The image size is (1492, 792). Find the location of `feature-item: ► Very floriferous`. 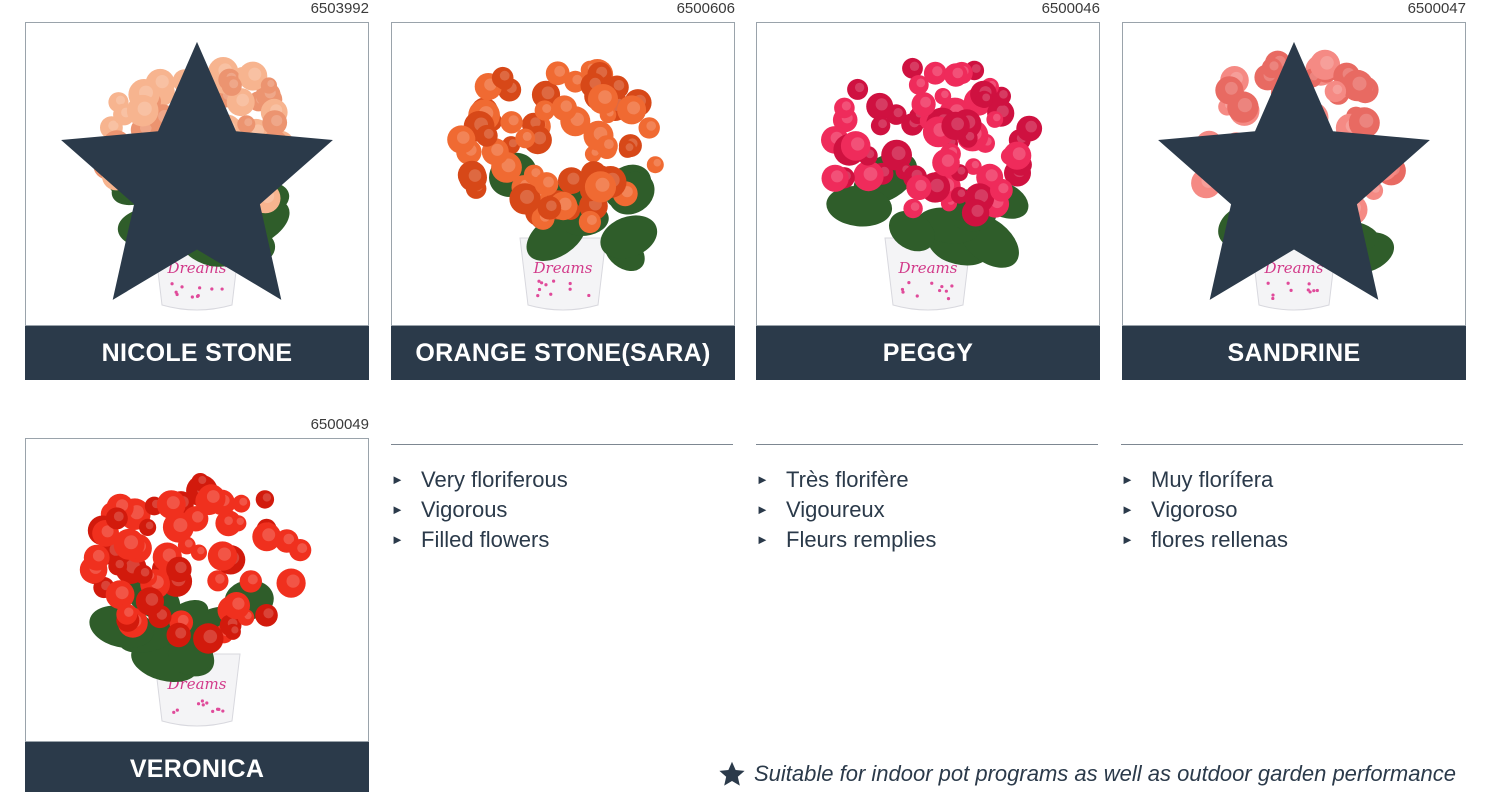

feature-item: ► Very floriferous is located at coordinates (562, 480).